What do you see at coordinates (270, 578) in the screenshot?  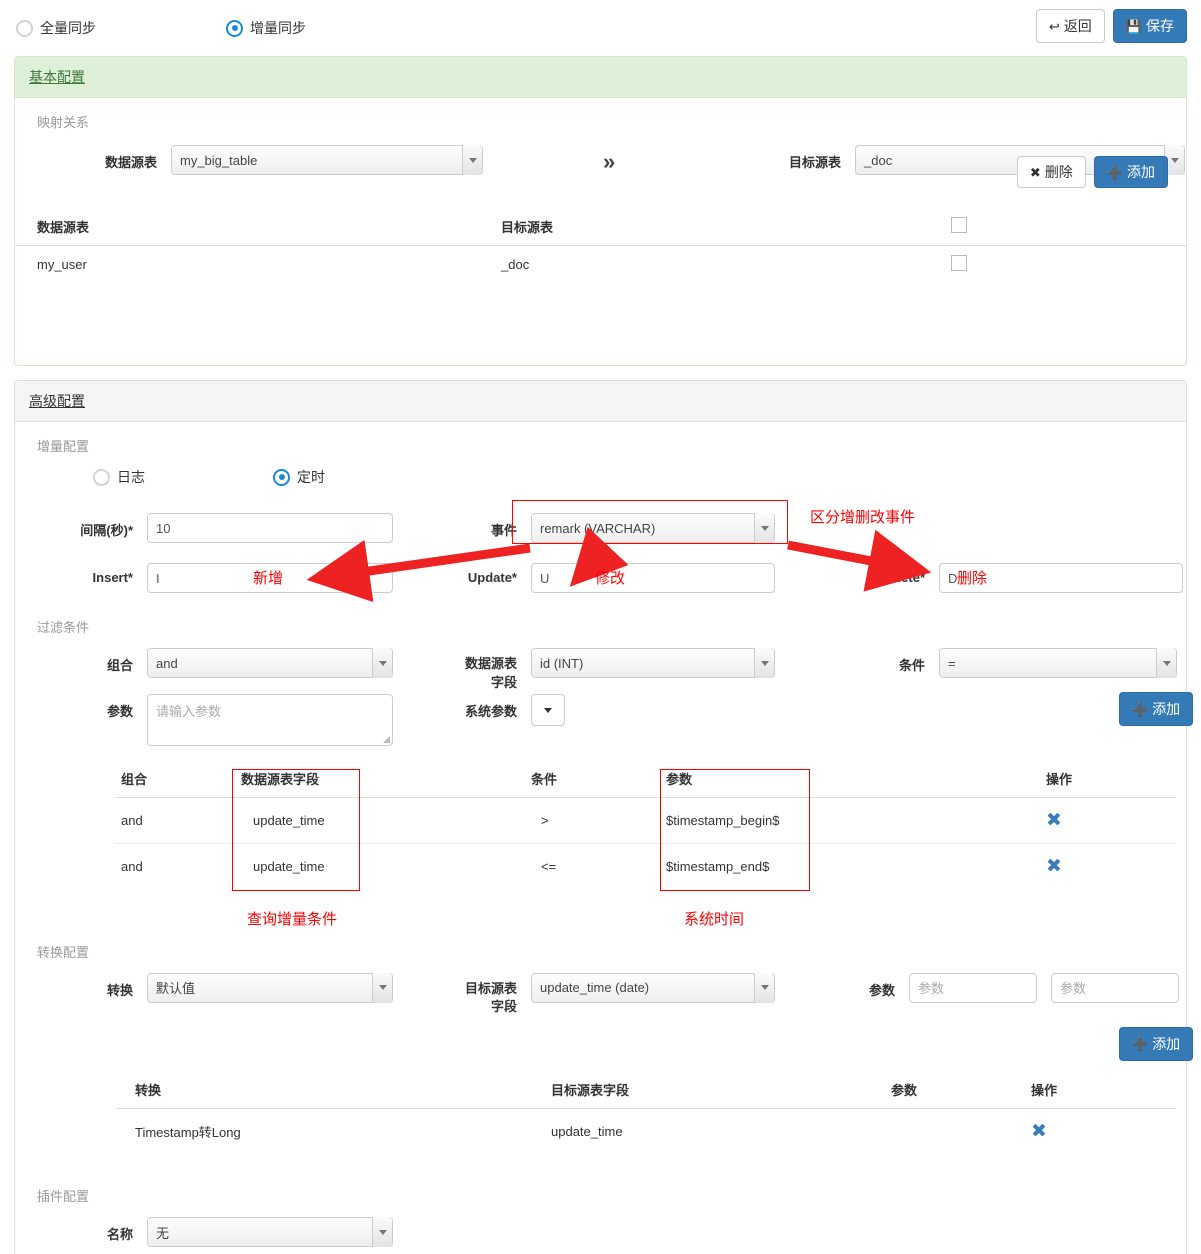 I see `insert-input: I` at bounding box center [270, 578].